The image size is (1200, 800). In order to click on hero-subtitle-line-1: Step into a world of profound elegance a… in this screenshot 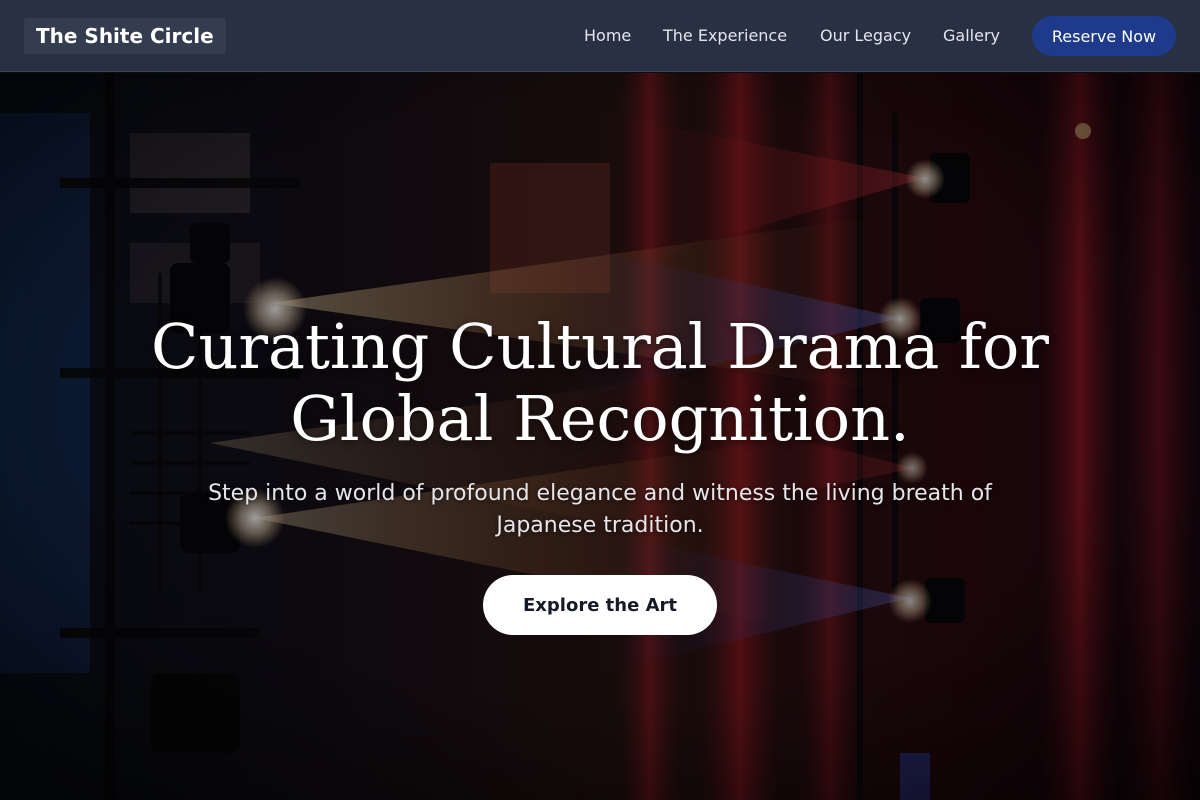, I will do `click(600, 493)`.